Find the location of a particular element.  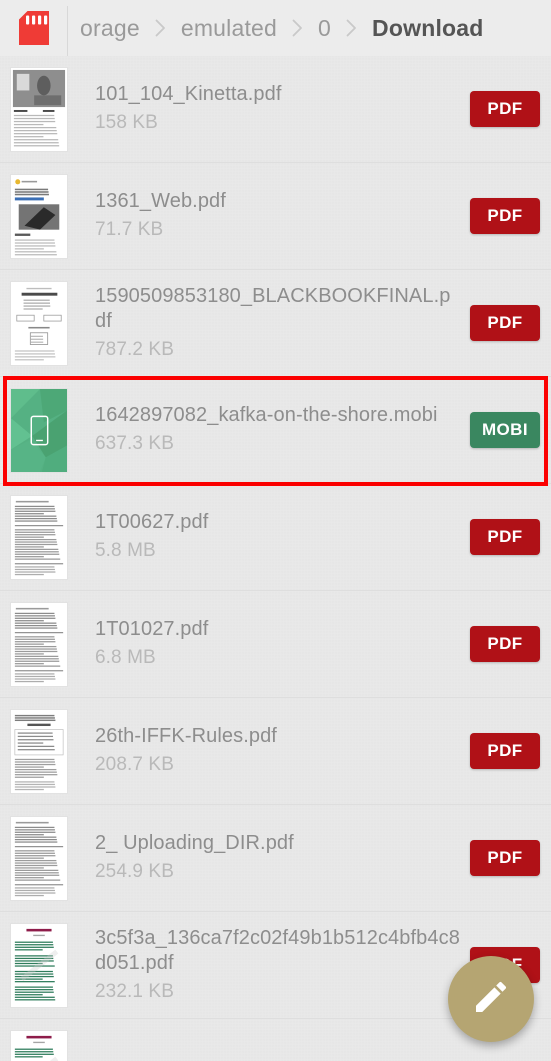

file-name: 1642897082_kafka-on-the-shore.mobi is located at coordinates (266, 415).